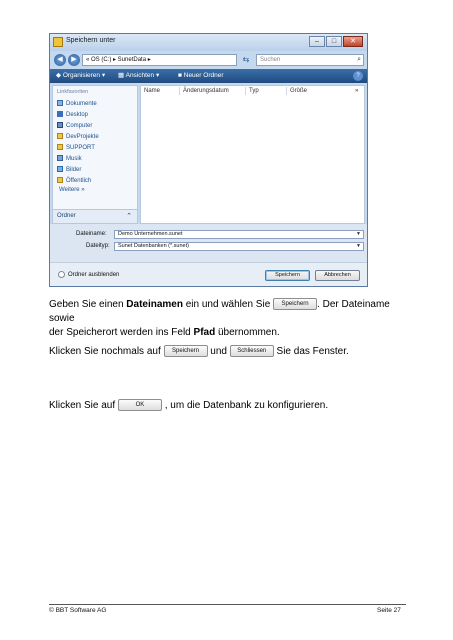 The image size is (453, 640). Describe the element at coordinates (72, 190) in the screenshot. I see `more-link: Weitere »` at that location.